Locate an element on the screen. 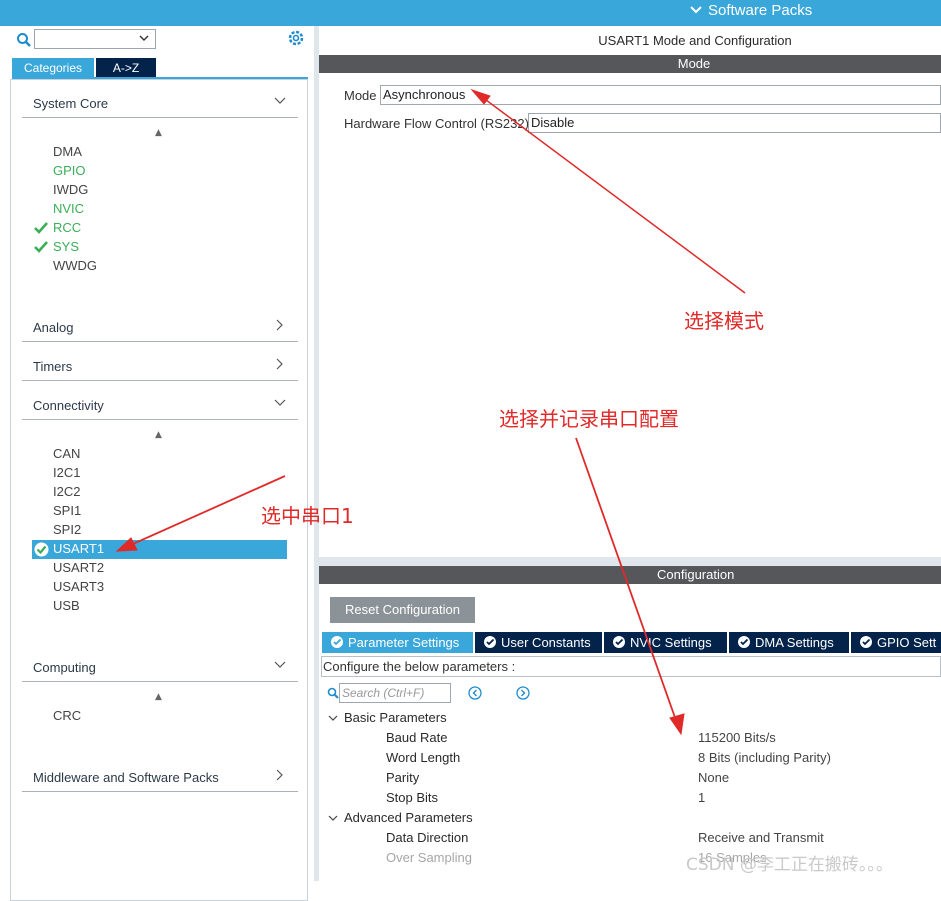 This screenshot has width=941, height=901. mode-select: Asynchronous is located at coordinates (660, 95).